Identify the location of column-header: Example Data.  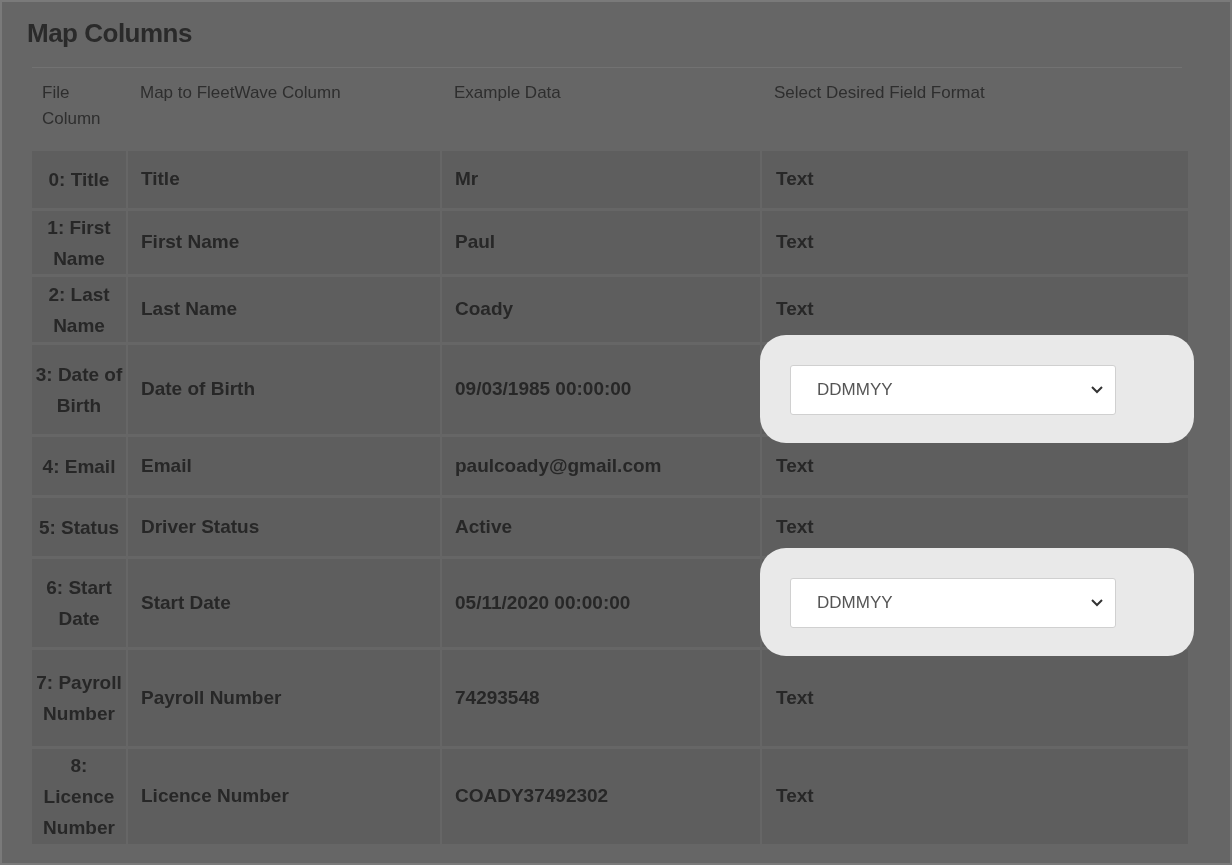
(507, 93).